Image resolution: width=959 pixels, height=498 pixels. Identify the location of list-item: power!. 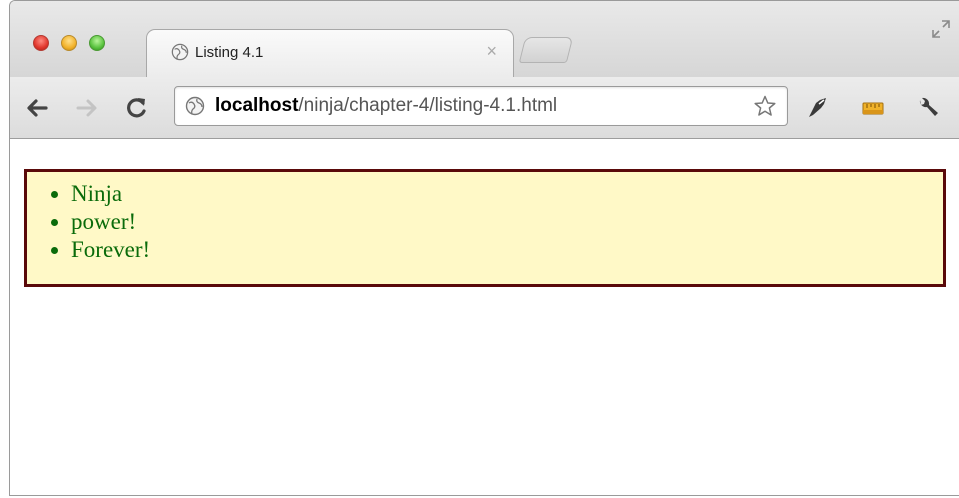
(507, 222).